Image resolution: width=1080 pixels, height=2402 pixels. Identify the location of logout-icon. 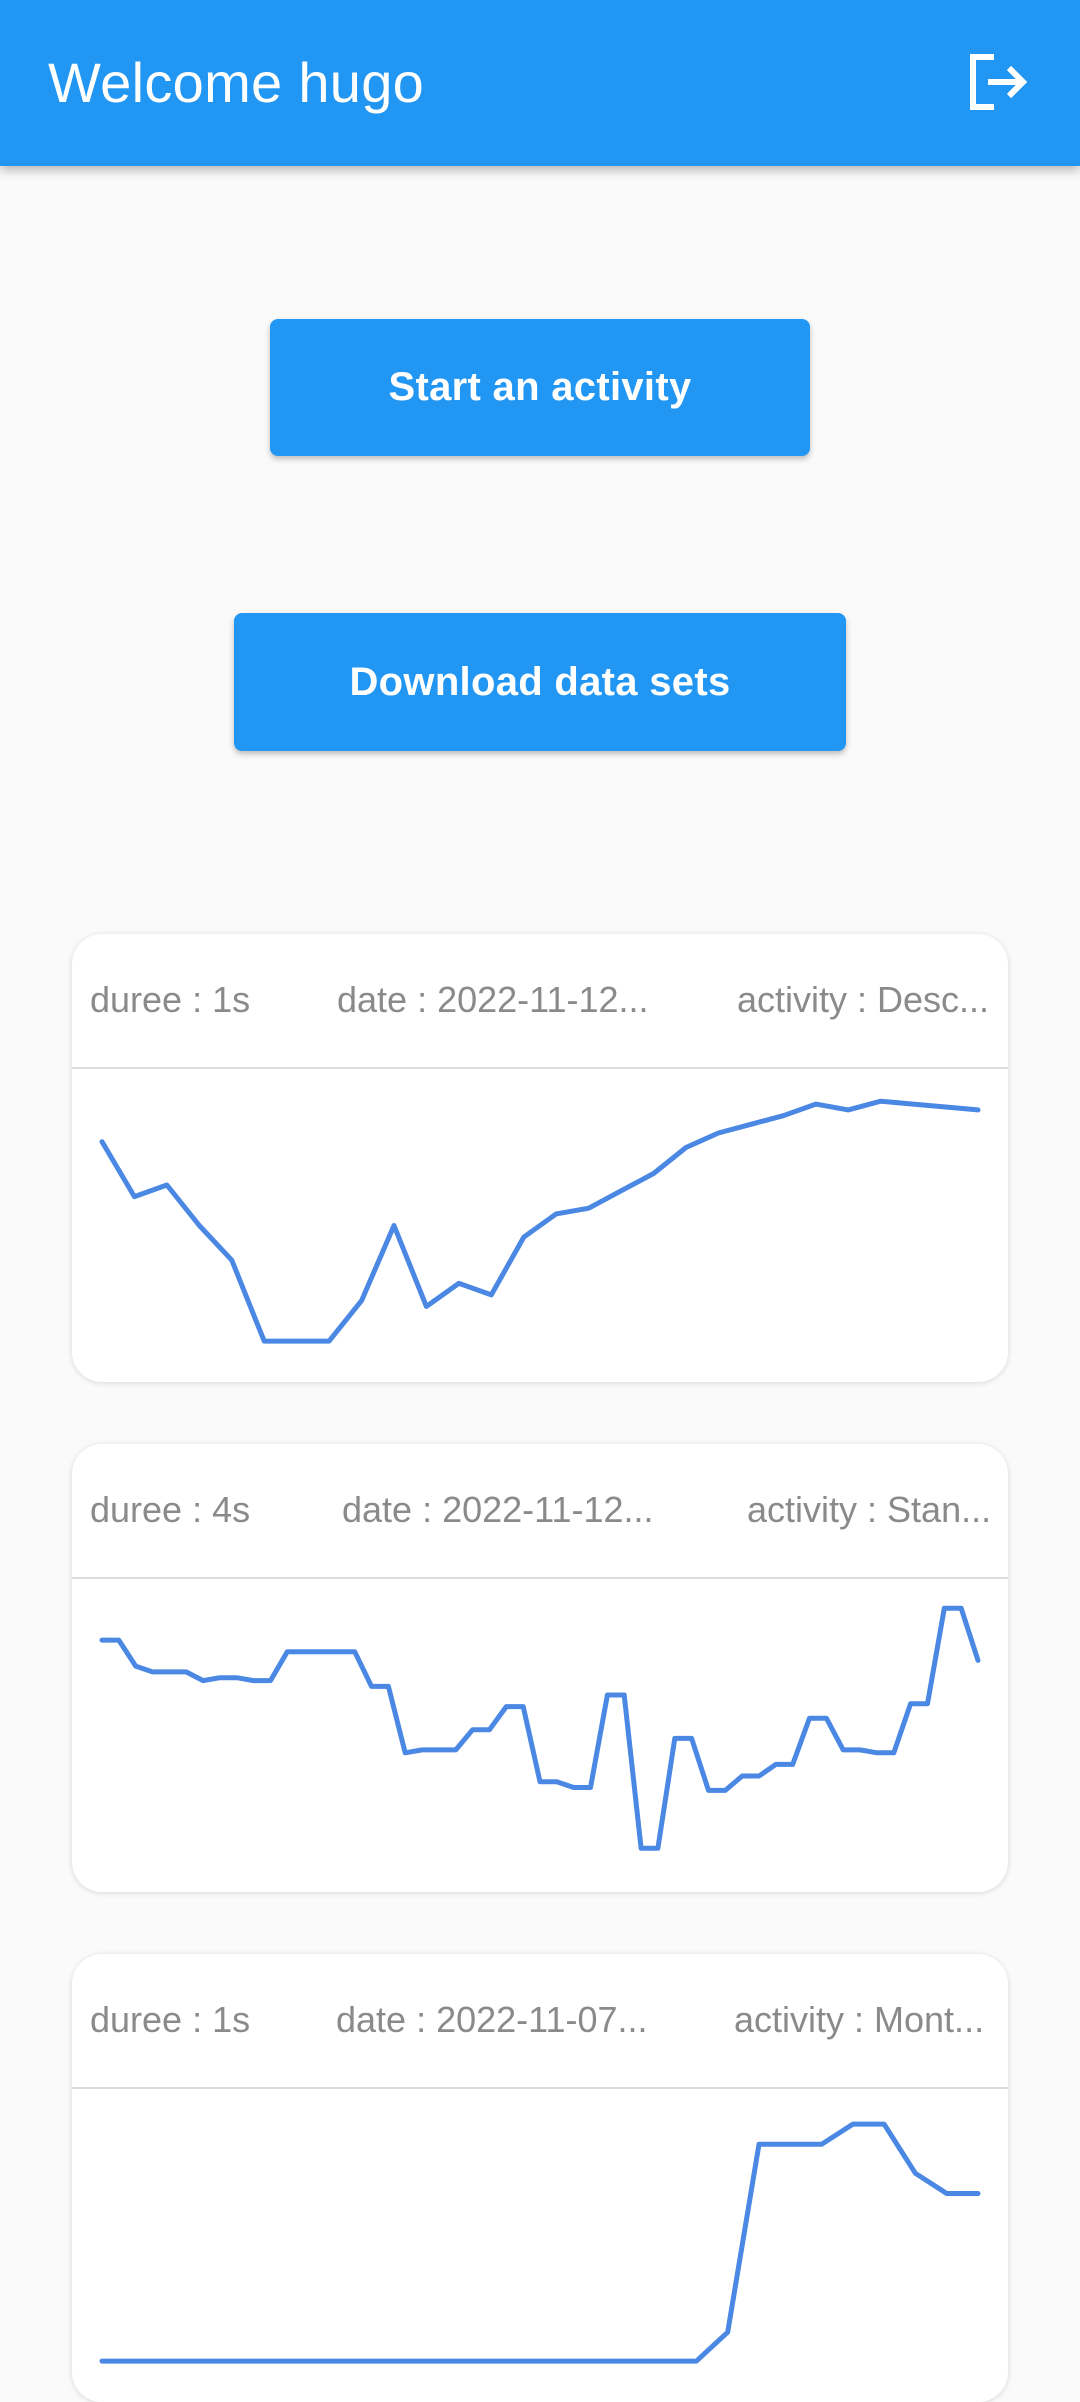
(998, 84).